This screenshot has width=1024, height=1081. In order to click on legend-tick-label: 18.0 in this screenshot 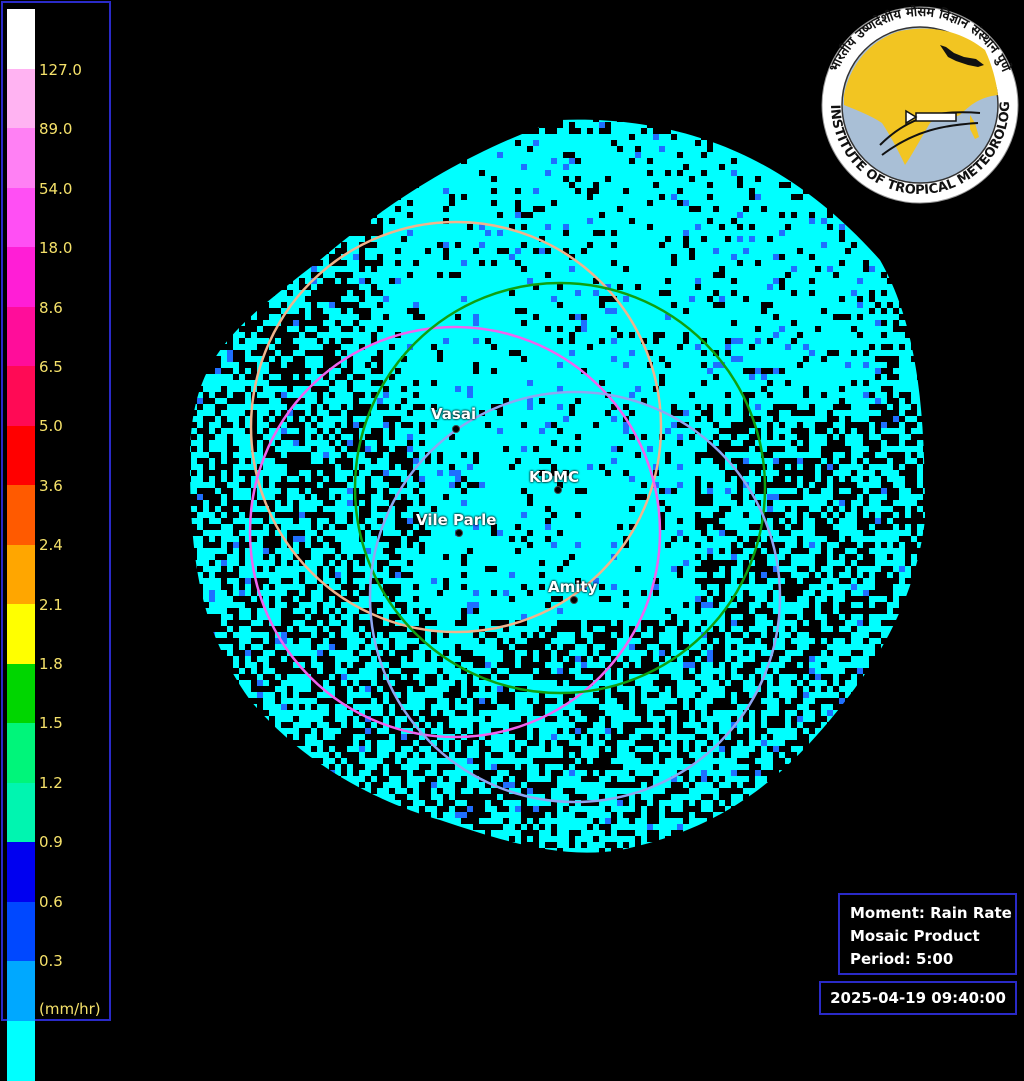, I will do `click(55, 248)`.